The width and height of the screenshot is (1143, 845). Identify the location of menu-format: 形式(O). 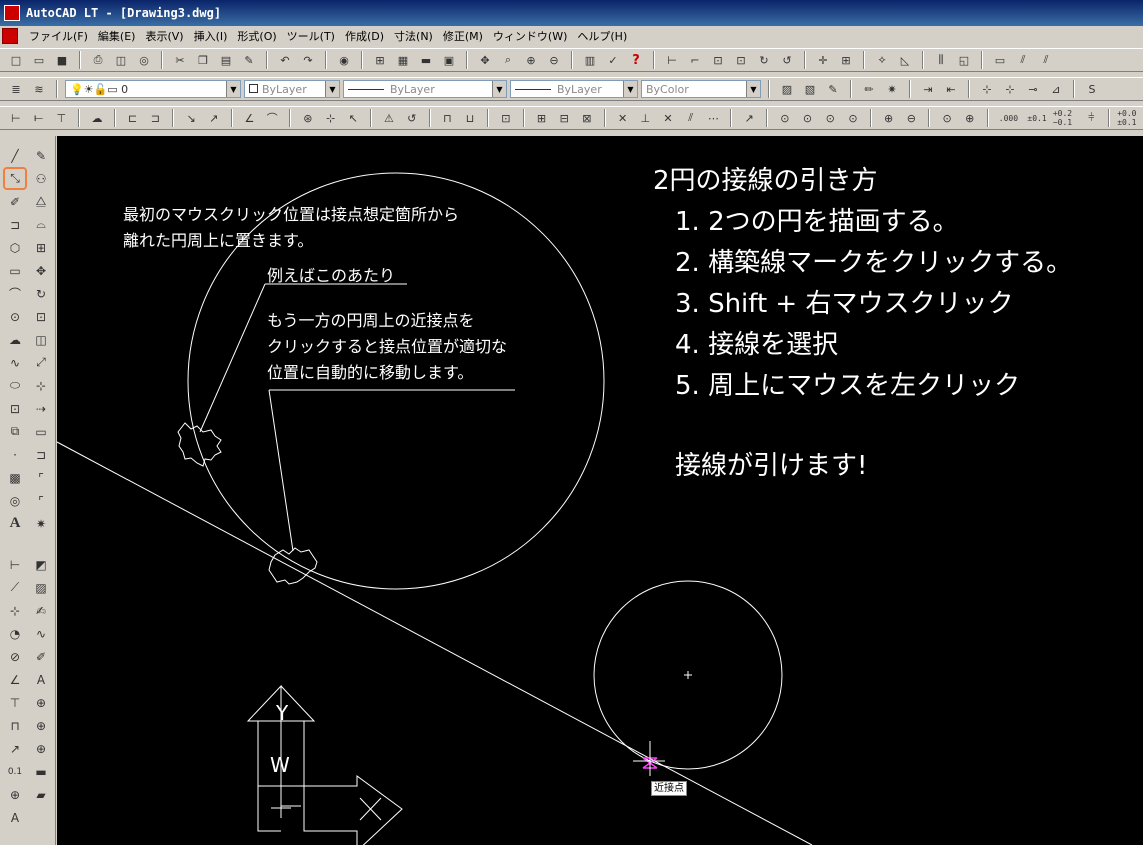
(256, 36).